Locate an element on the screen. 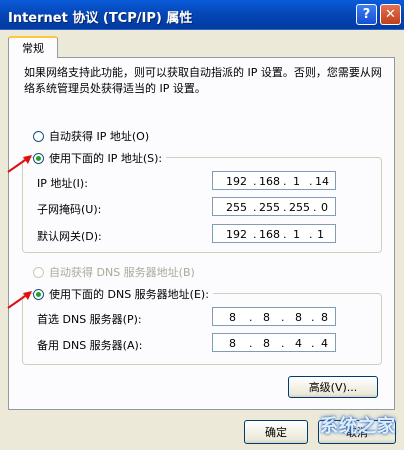 The image size is (404, 450). radio-manual-dns: 使用下面的 DNS 服务器地址(E): is located at coordinates (123, 294).